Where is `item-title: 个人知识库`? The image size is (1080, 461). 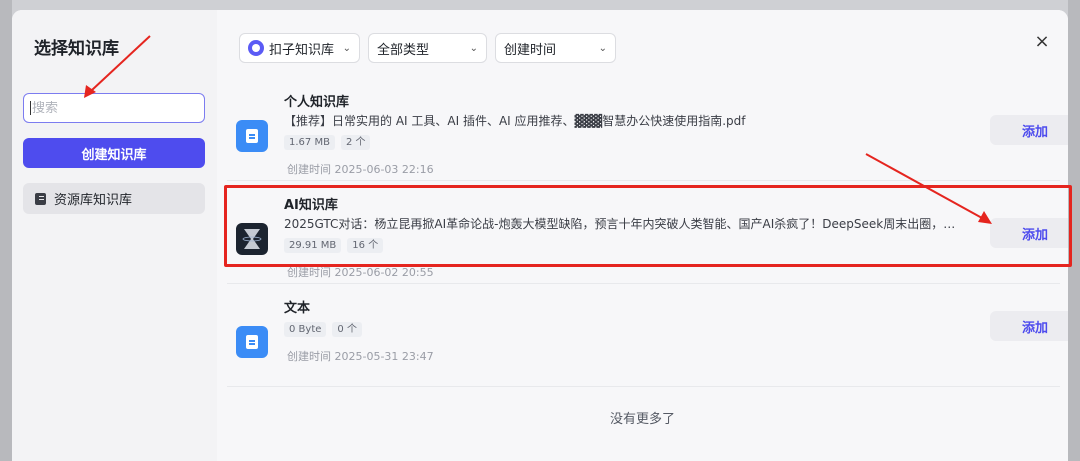 item-title: 个人知识库 is located at coordinates (317, 102).